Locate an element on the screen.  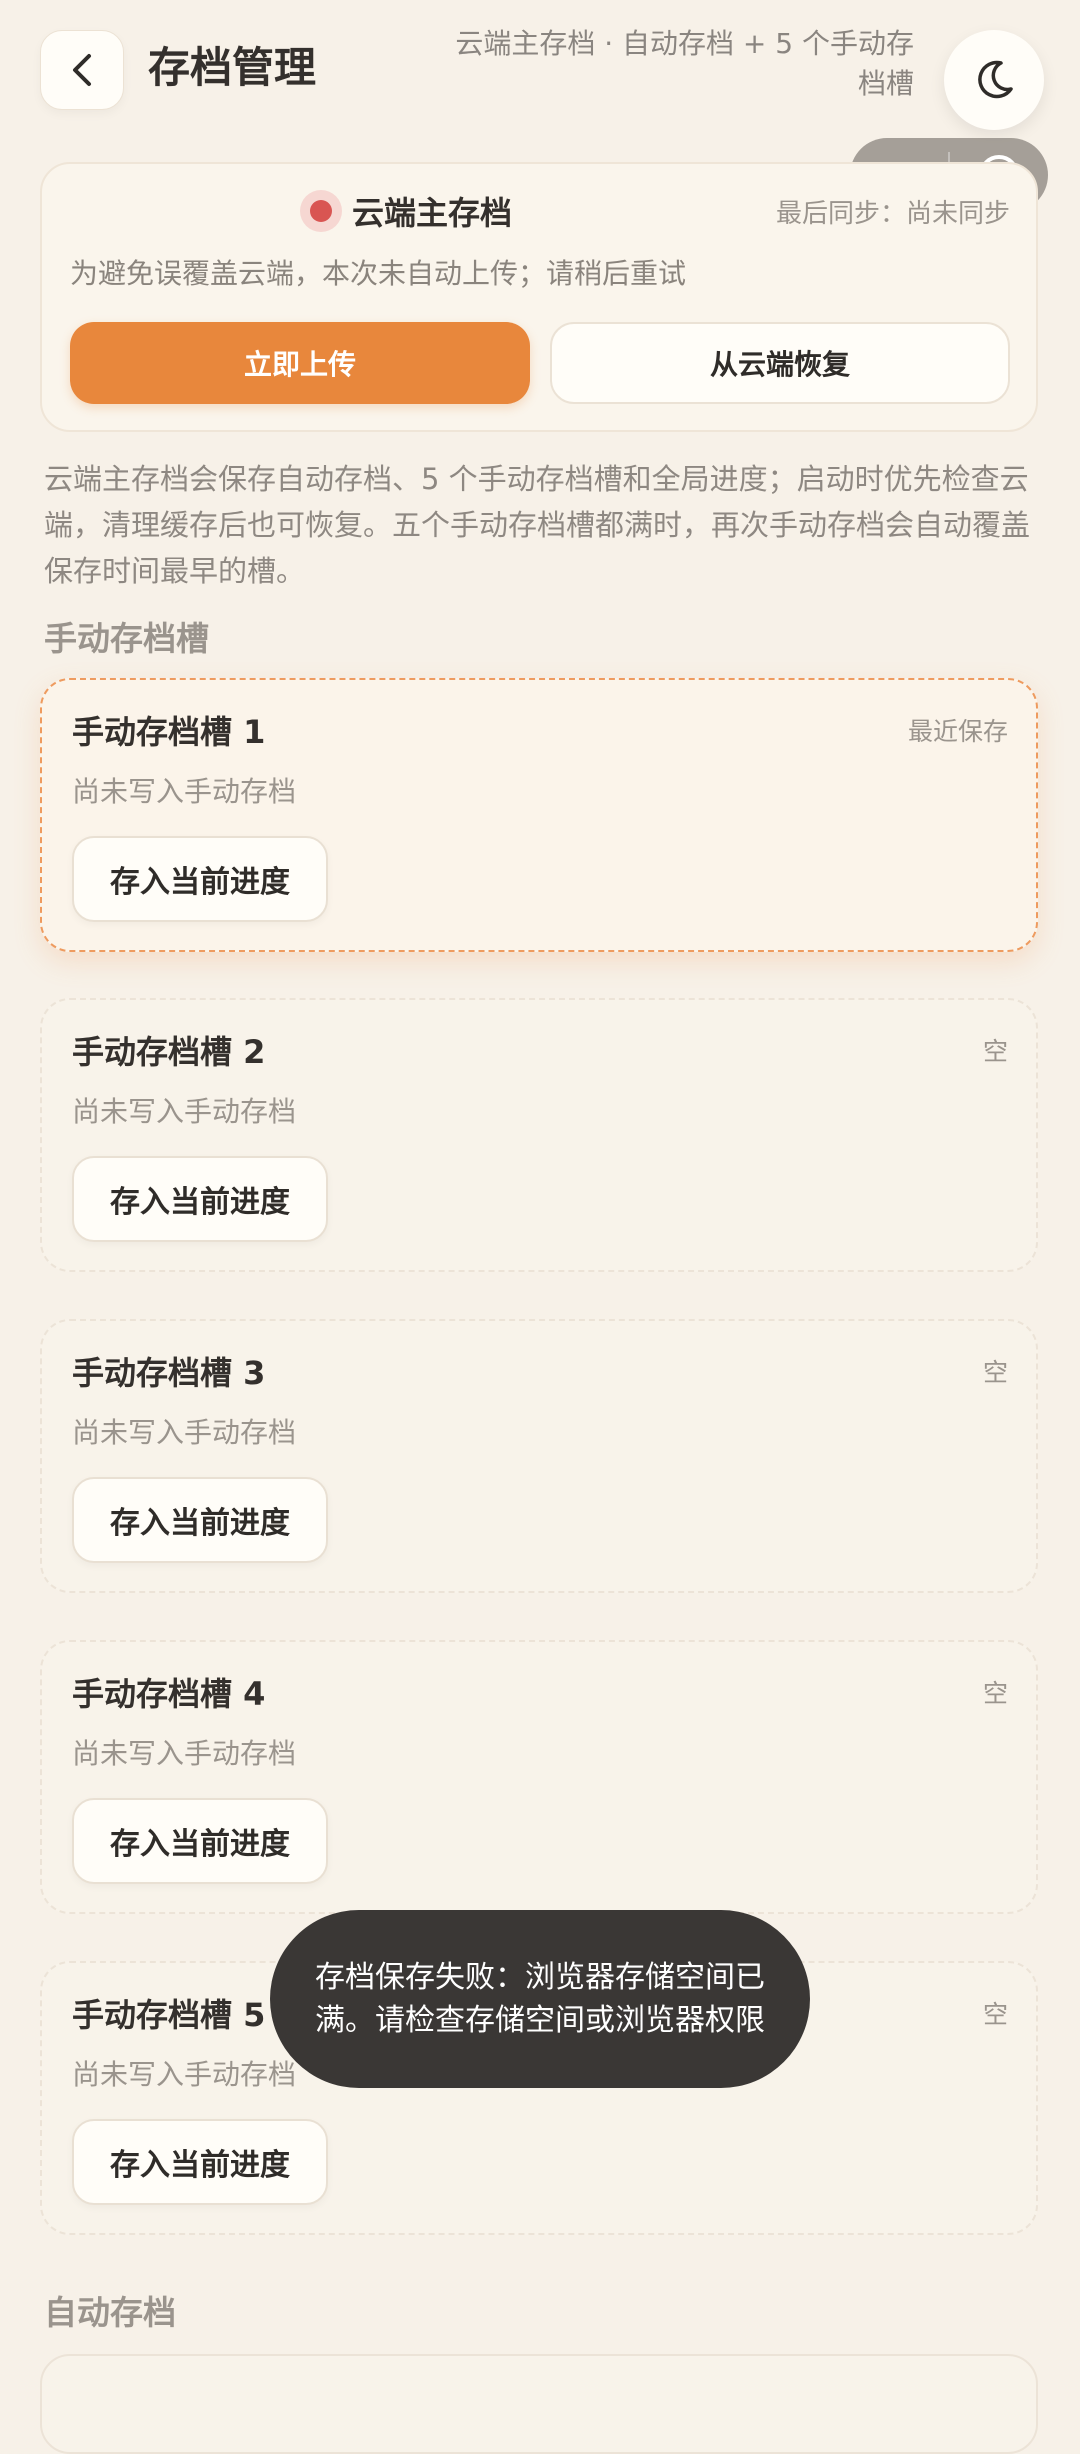
slot-title: 手动存档槽 4 is located at coordinates (169, 1694).